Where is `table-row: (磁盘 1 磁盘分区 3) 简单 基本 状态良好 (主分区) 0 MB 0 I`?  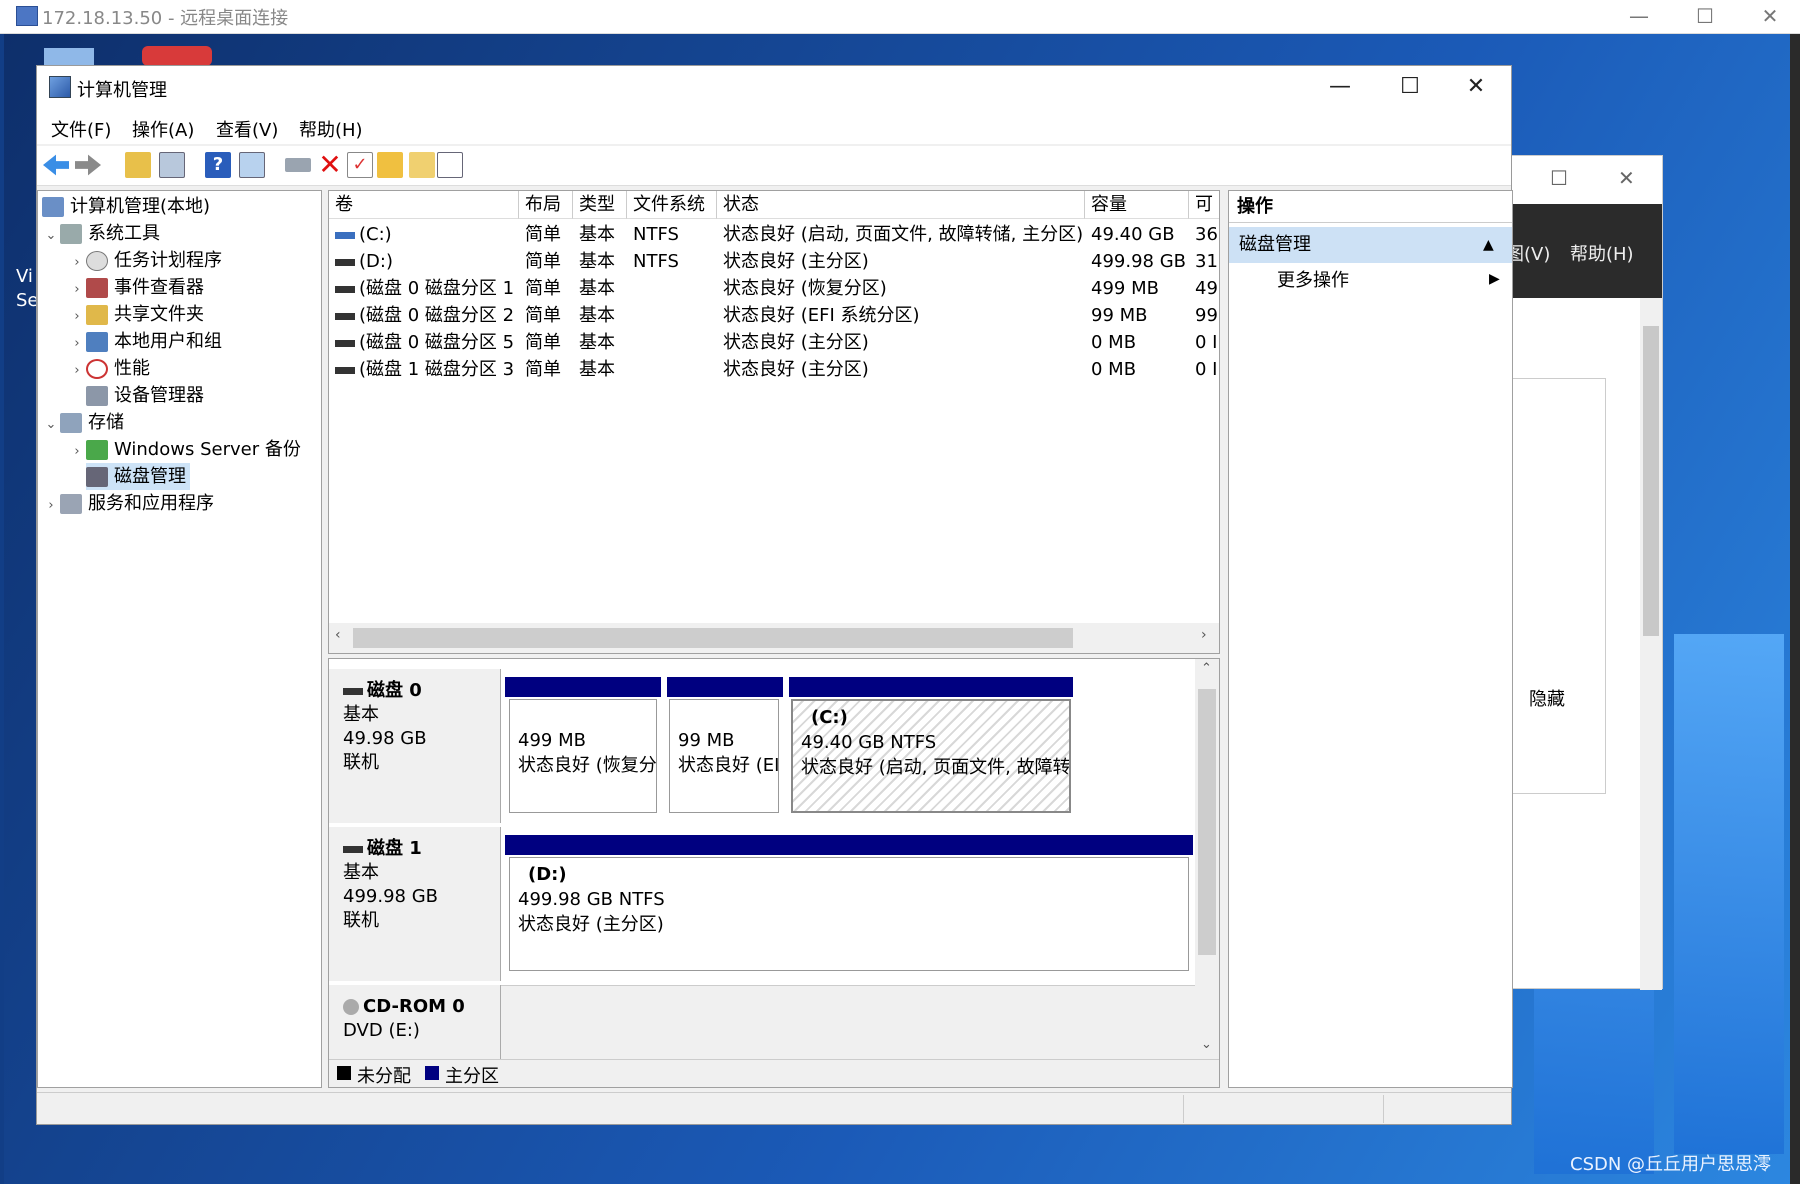
table-row: (磁盘 1 磁盘分区 3) 简单 基本 状态良好 (主分区) 0 MB 0 I is located at coordinates (774, 369).